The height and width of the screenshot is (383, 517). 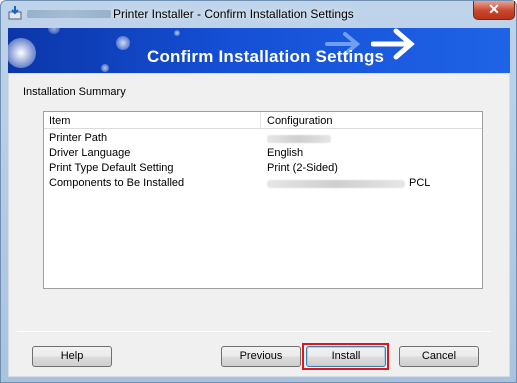 I want to click on close-button: ✕, so click(x=494, y=10).